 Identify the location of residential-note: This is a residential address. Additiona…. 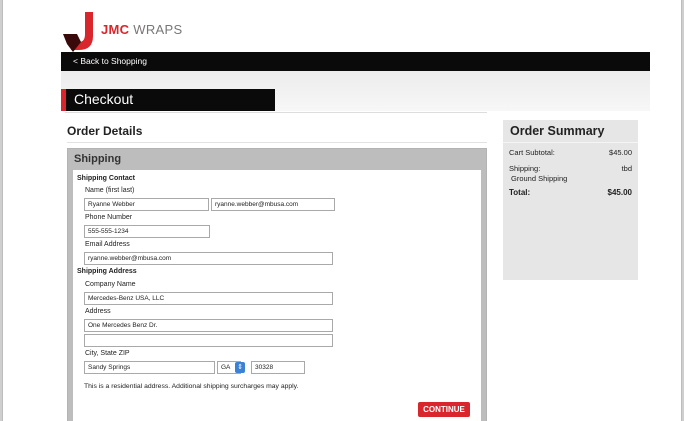
(191, 386).